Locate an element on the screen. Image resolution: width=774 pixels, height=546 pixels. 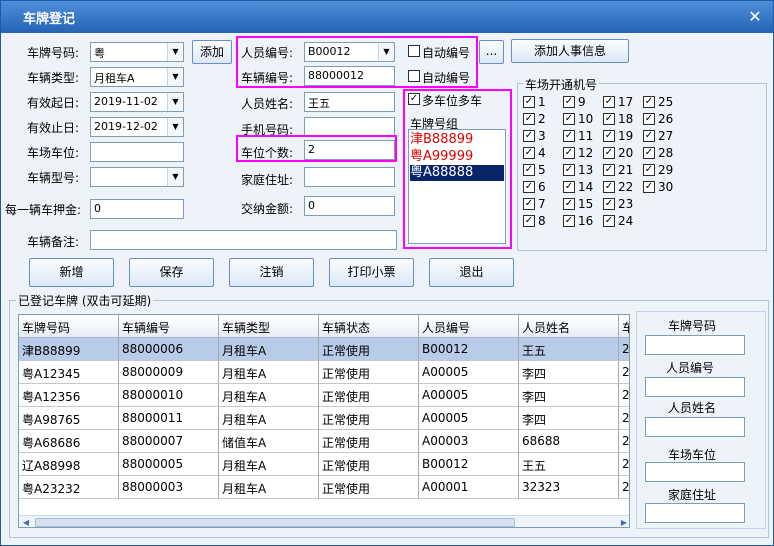
add-hr-info-button: 添加人事信息 is located at coordinates (570, 51).